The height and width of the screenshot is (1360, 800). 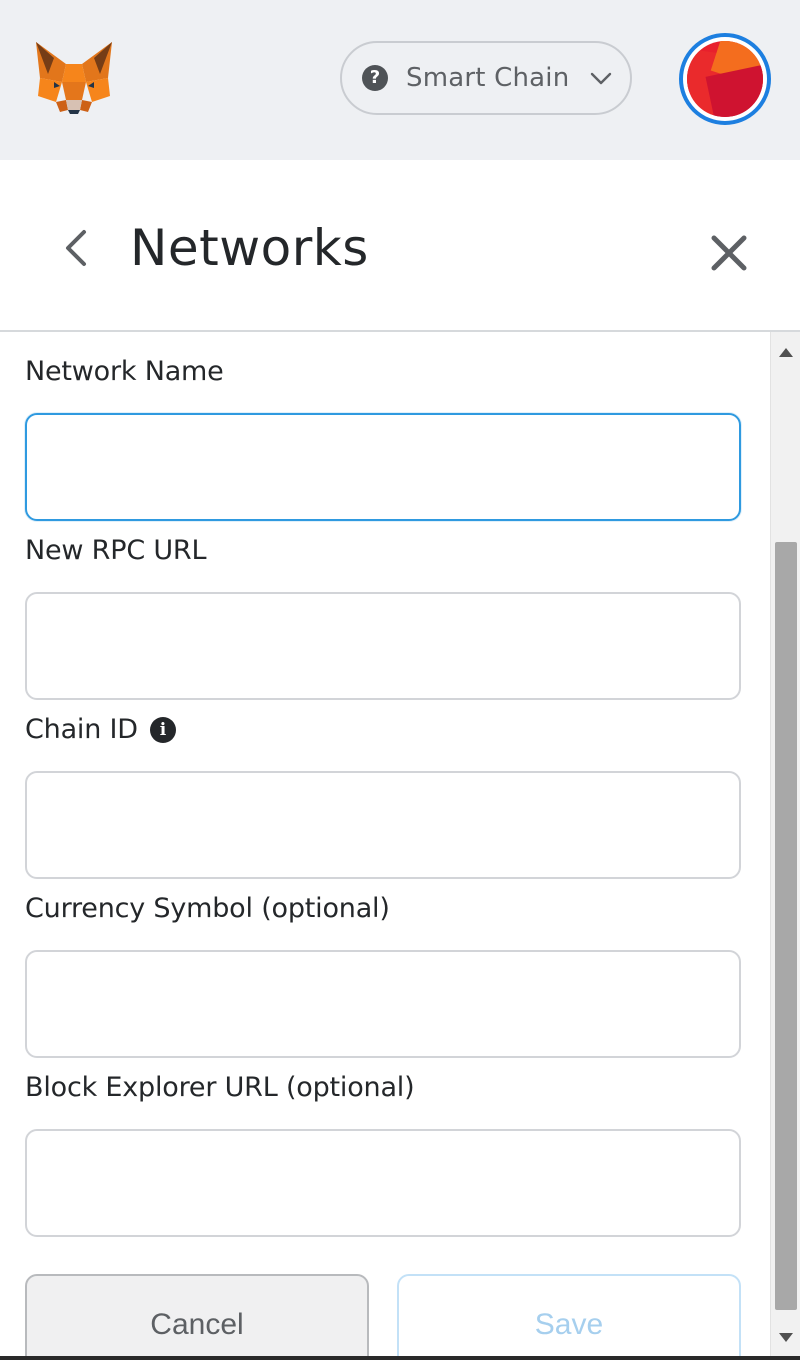 What do you see at coordinates (400, 246) in the screenshot?
I see `page-header: Networks` at bounding box center [400, 246].